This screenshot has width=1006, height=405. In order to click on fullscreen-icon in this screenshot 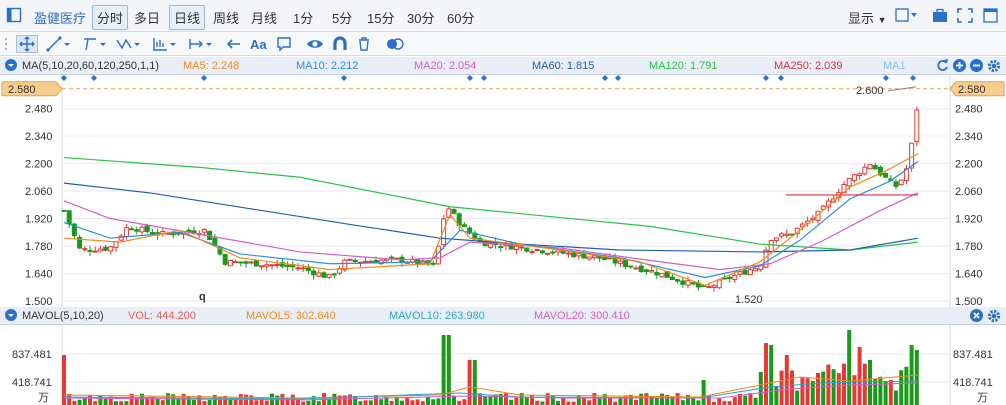, I will do `click(965, 17)`.